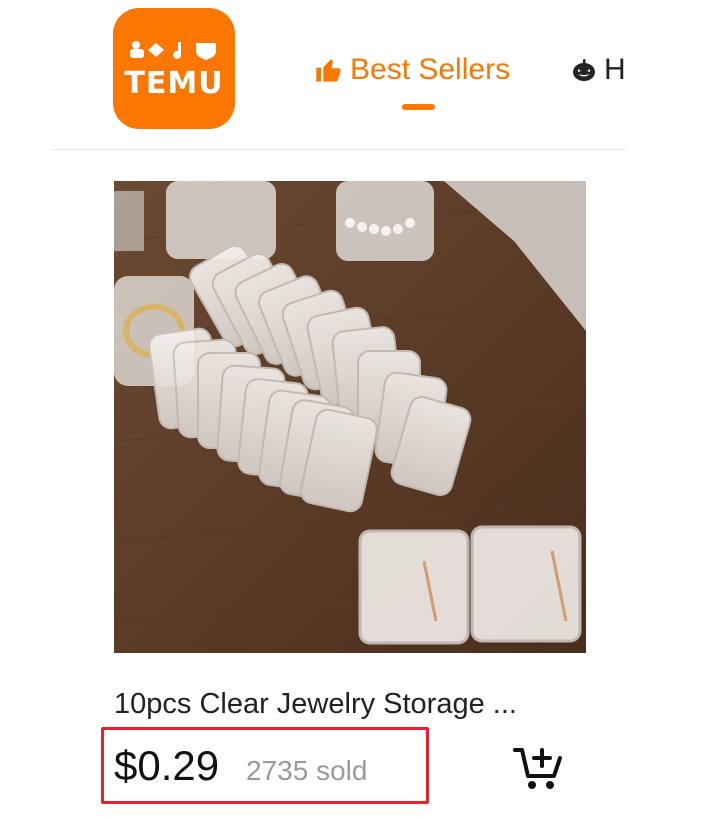  I want to click on header-divider, so click(339, 149).